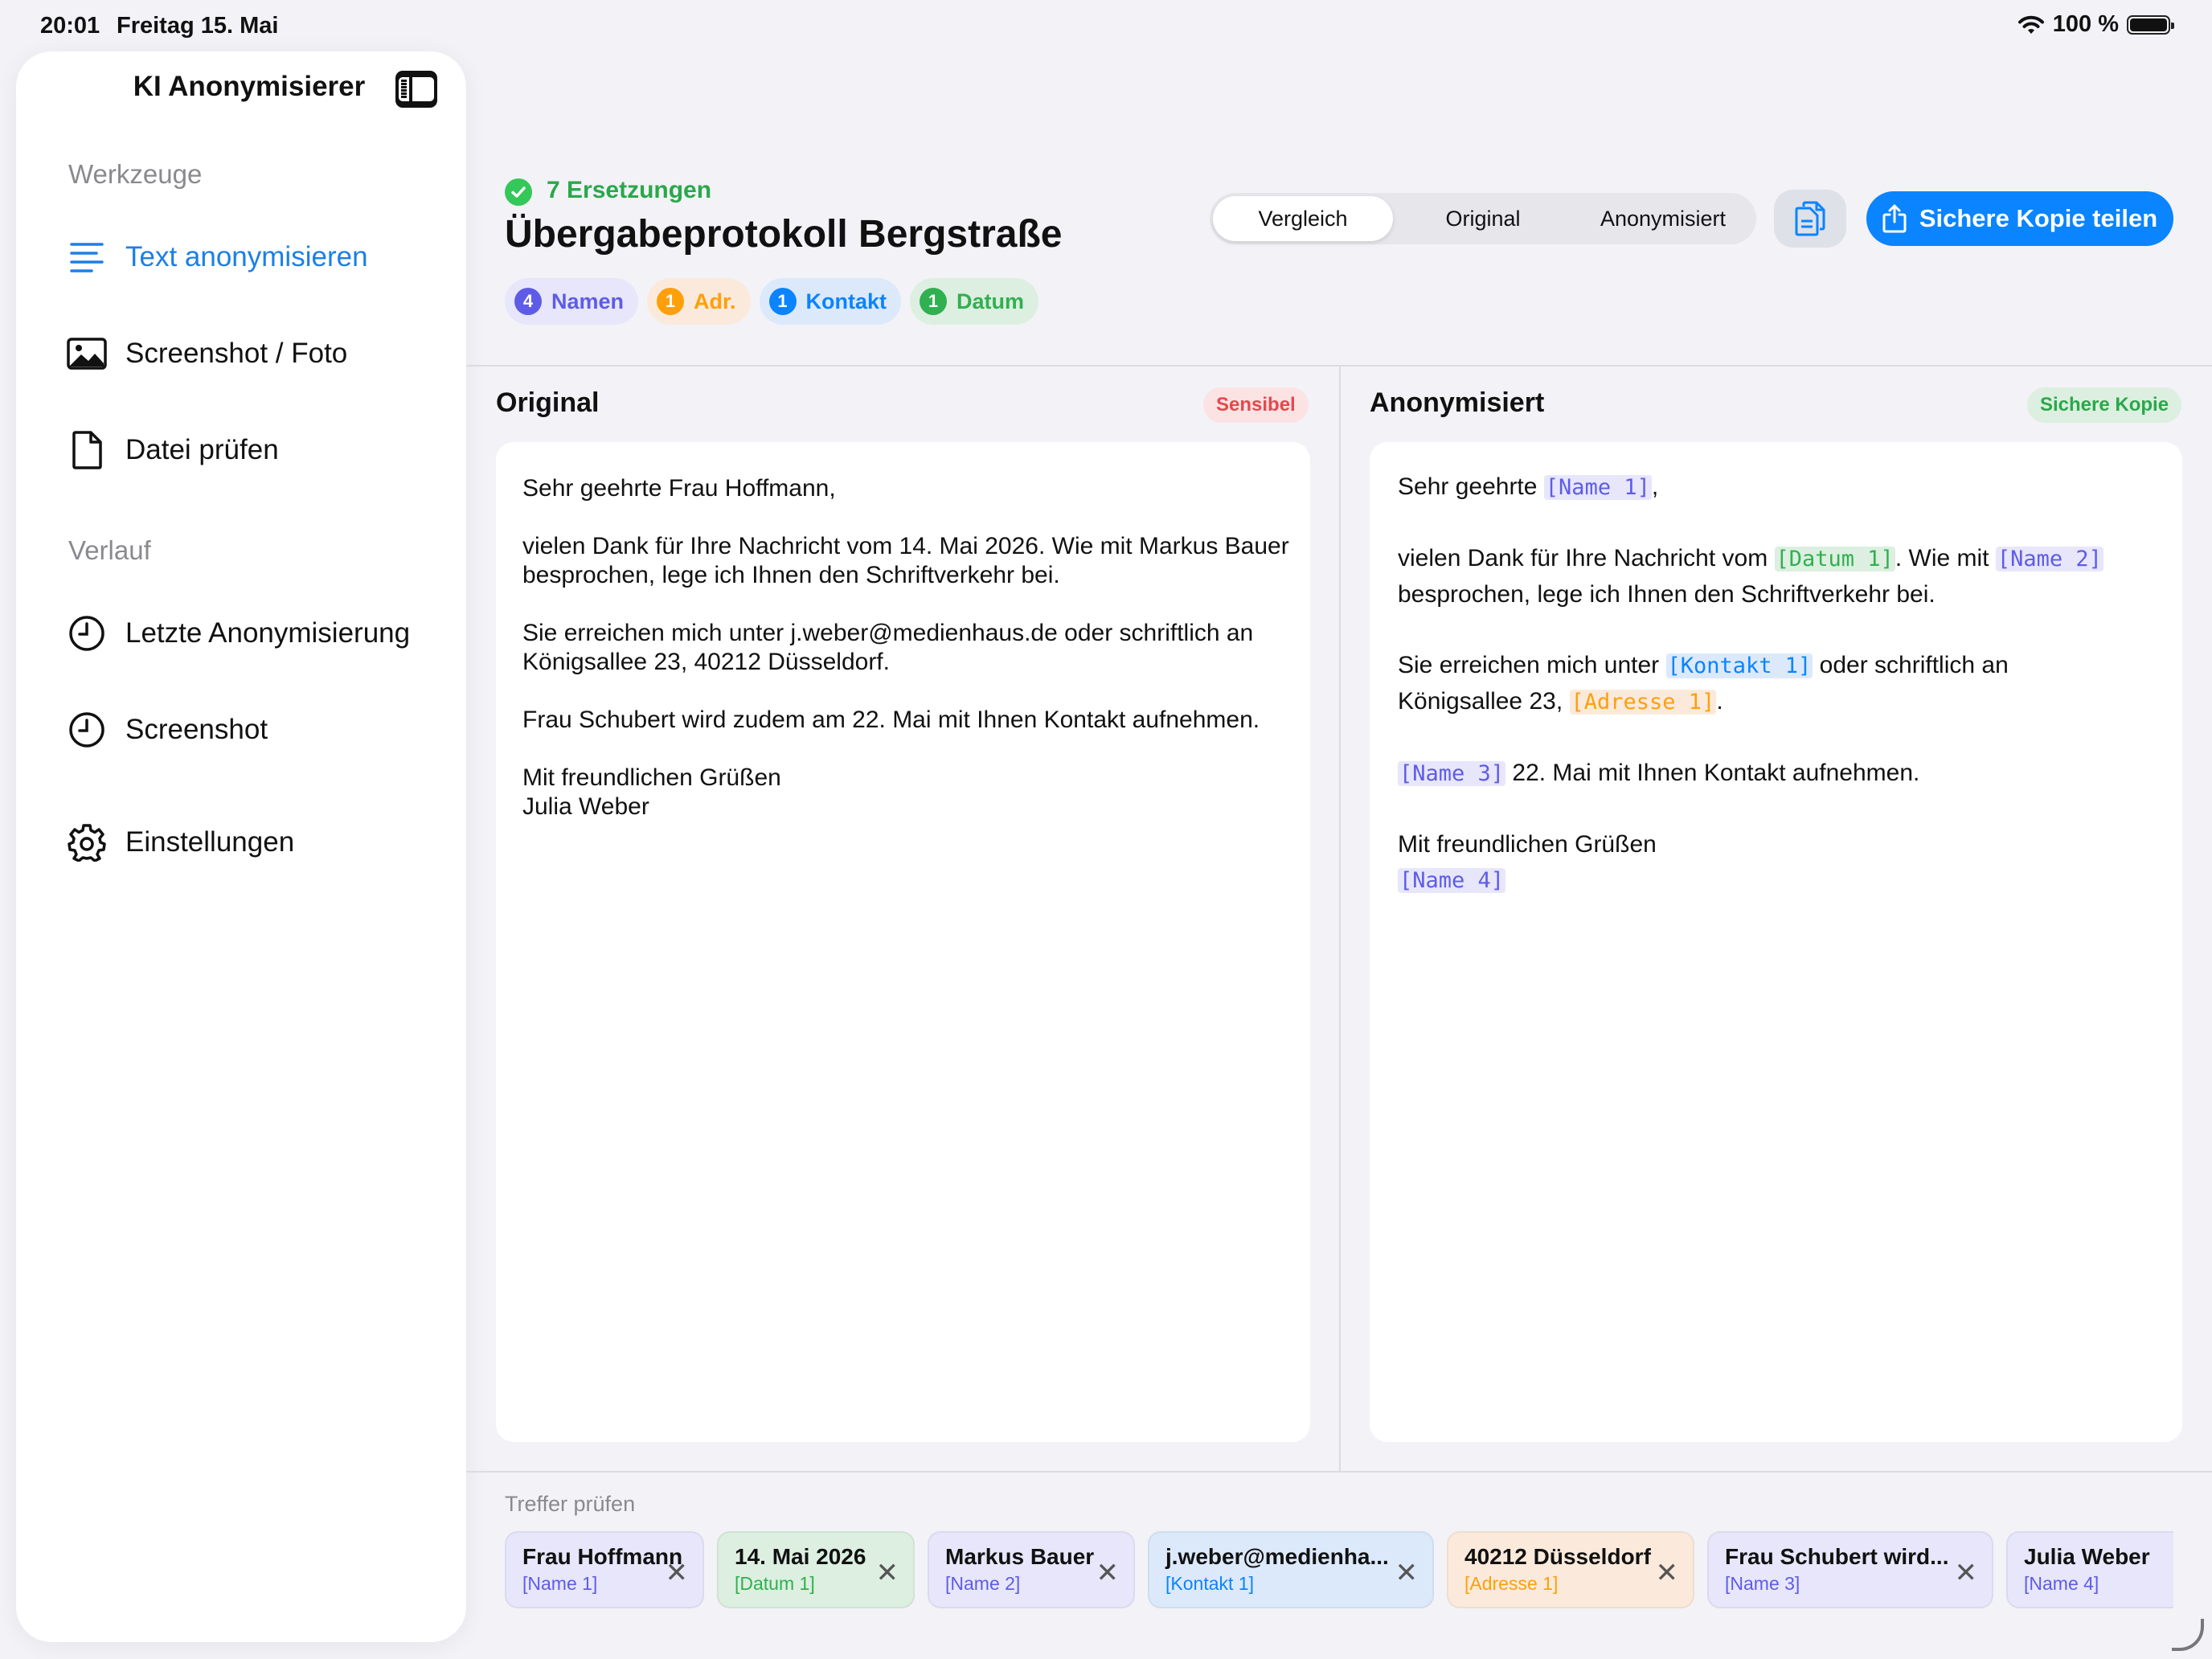 Image resolution: width=2212 pixels, height=1659 pixels. What do you see at coordinates (2104, 405) in the screenshot?
I see `safe-copy-badge: Sichere Kopie` at bounding box center [2104, 405].